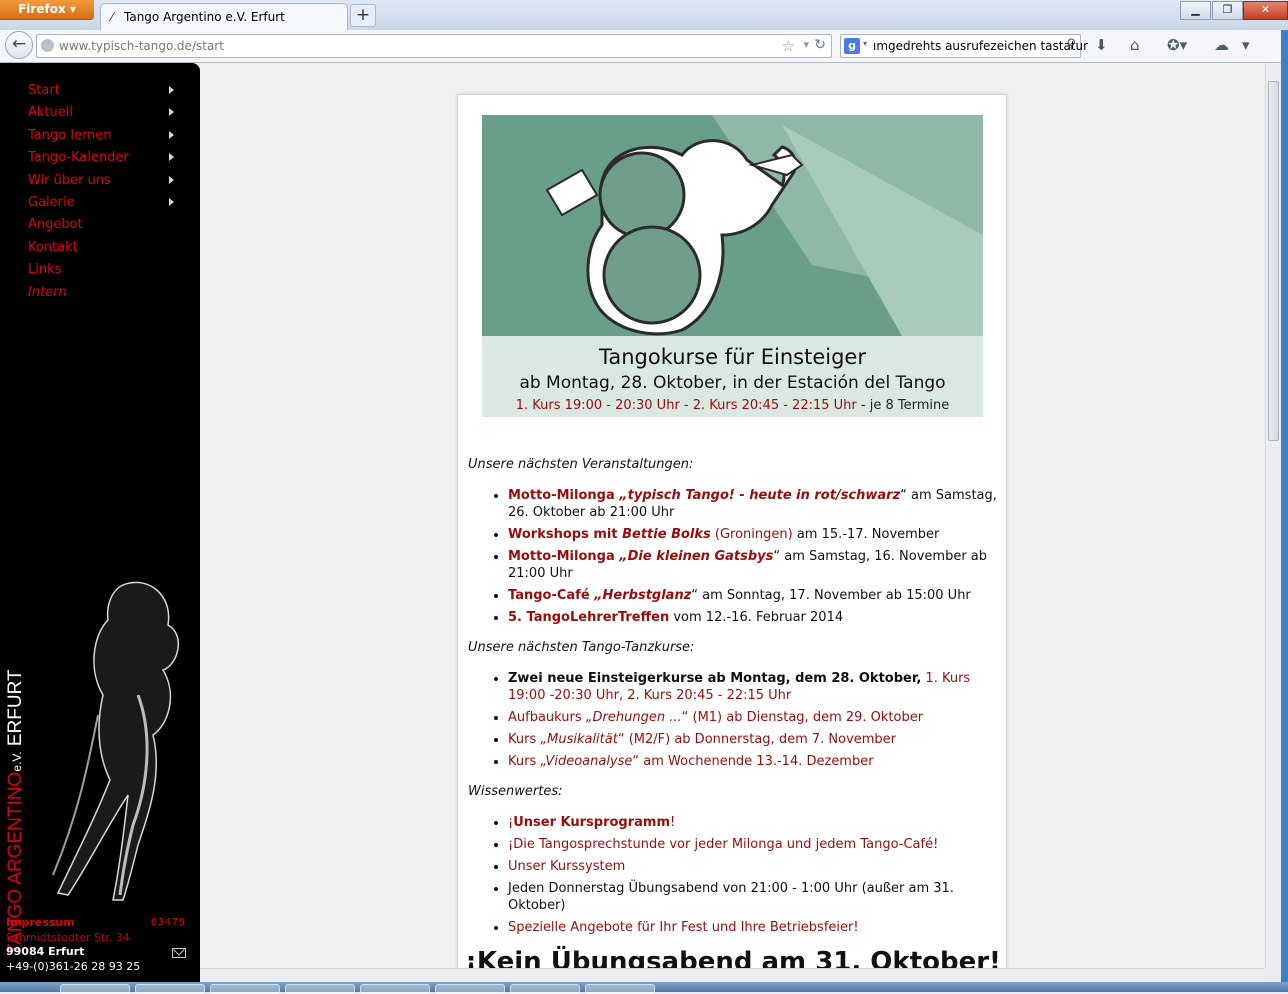 The width and height of the screenshot is (1288, 994). Describe the element at coordinates (980, 46) in the screenshot. I see `search-input: ımgedrehts ausrufezeichen tastatur` at that location.